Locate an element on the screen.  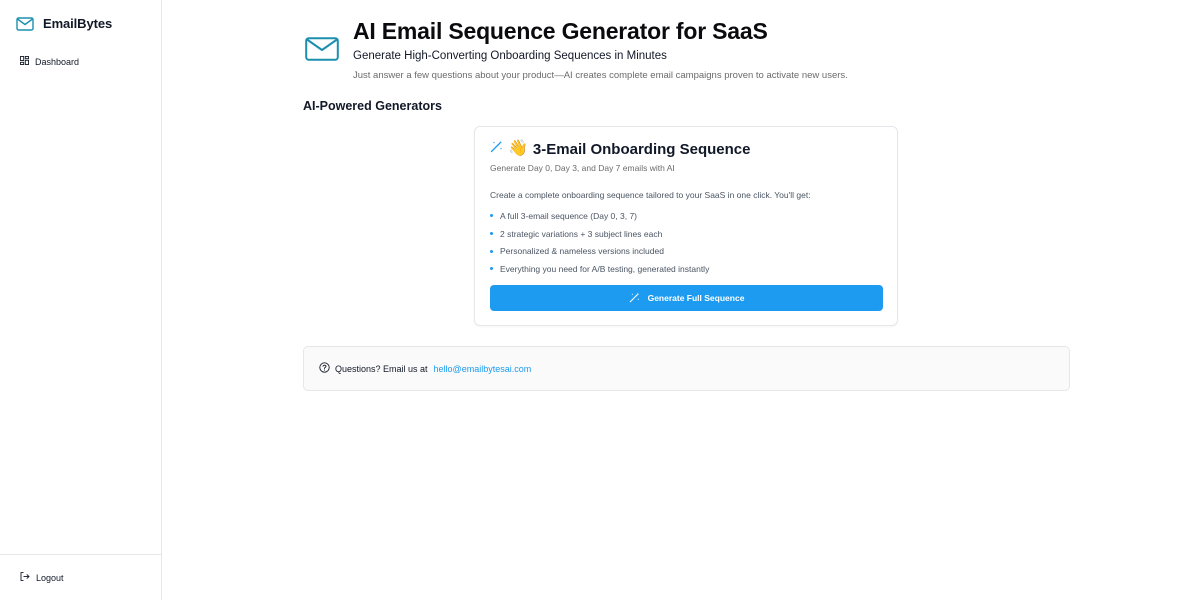
waving-hand-emoji: 👋 is located at coordinates (518, 148).